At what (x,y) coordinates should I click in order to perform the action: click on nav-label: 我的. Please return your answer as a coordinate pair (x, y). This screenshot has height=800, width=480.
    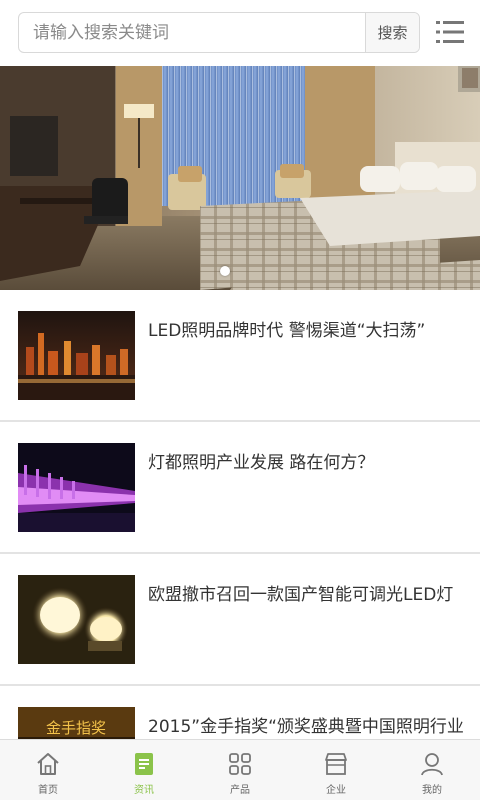
    Looking at the image, I should click on (432, 790).